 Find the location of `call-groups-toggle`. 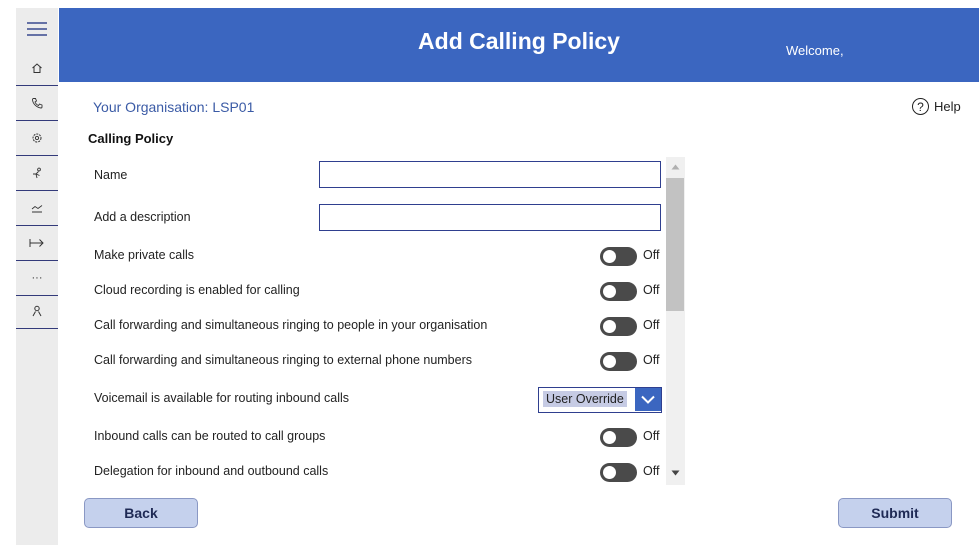

call-groups-toggle is located at coordinates (618, 437).